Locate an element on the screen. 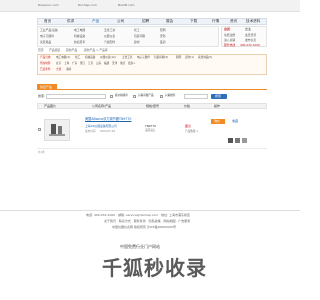 This screenshot has height=300, width=320. company-link: 上海XX仪器设备有限公司 is located at coordinates (101, 126).